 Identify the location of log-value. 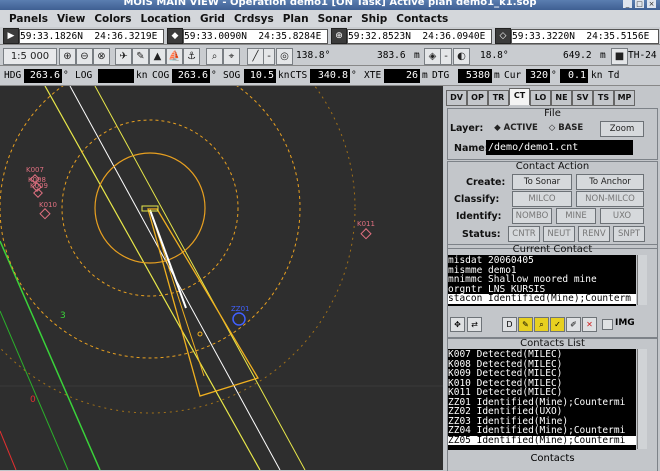
(116, 76).